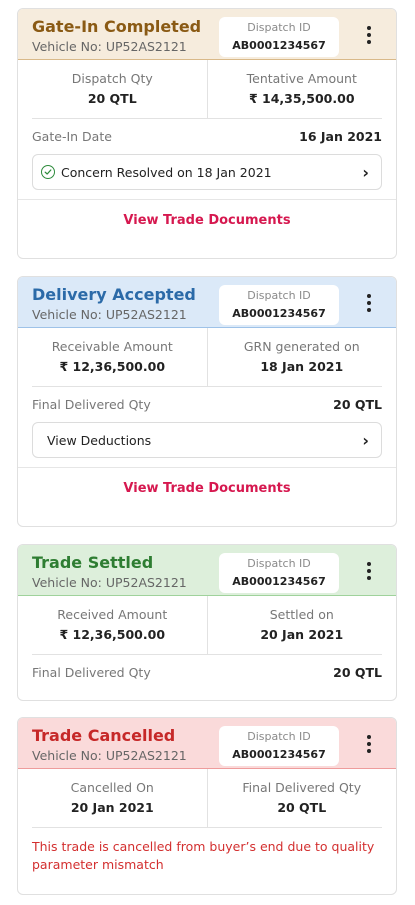 The height and width of the screenshot is (905, 415). What do you see at coordinates (302, 366) in the screenshot?
I see `stat-value: 18 Jan 2021` at bounding box center [302, 366].